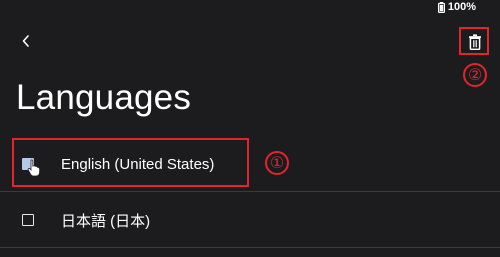 The width and height of the screenshot is (500, 257). Describe the element at coordinates (461, 7) in the screenshot. I see `battery-percentage: 100%` at that location.